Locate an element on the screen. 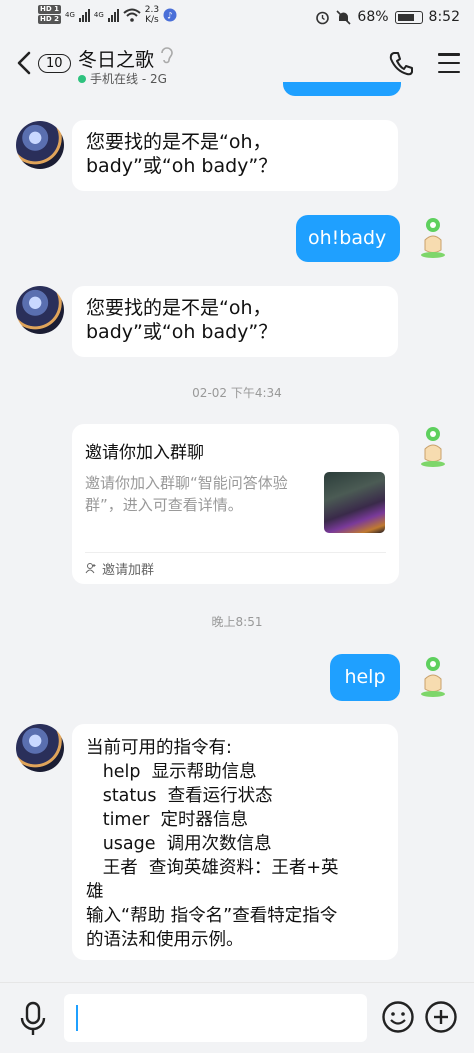 This screenshot has height=1053, width=474. wifi-icon is located at coordinates (132, 15).